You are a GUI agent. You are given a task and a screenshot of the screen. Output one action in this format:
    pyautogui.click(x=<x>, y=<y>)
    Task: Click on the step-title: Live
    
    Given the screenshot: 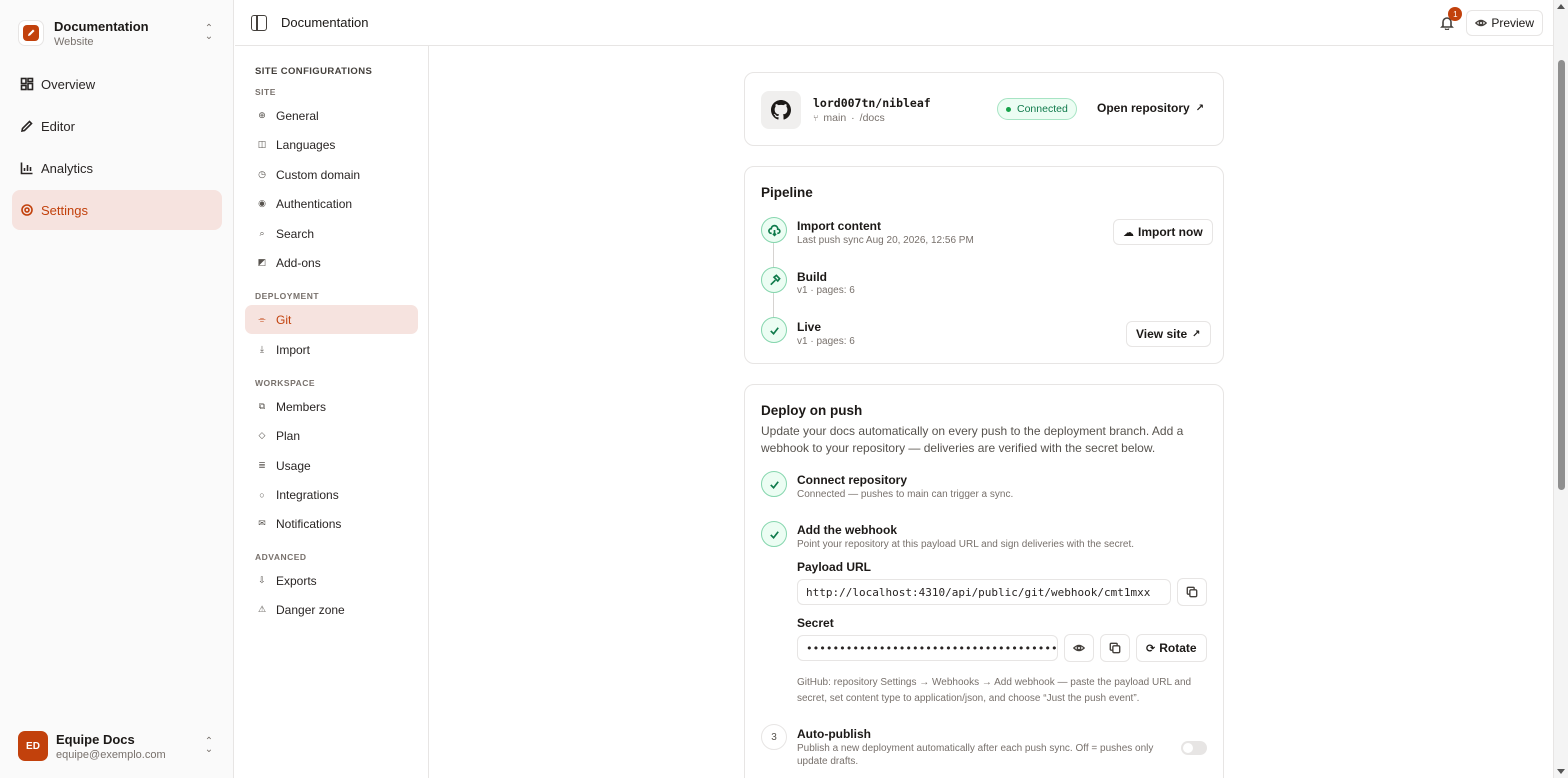 What is the action you would take?
    pyautogui.click(x=809, y=327)
    